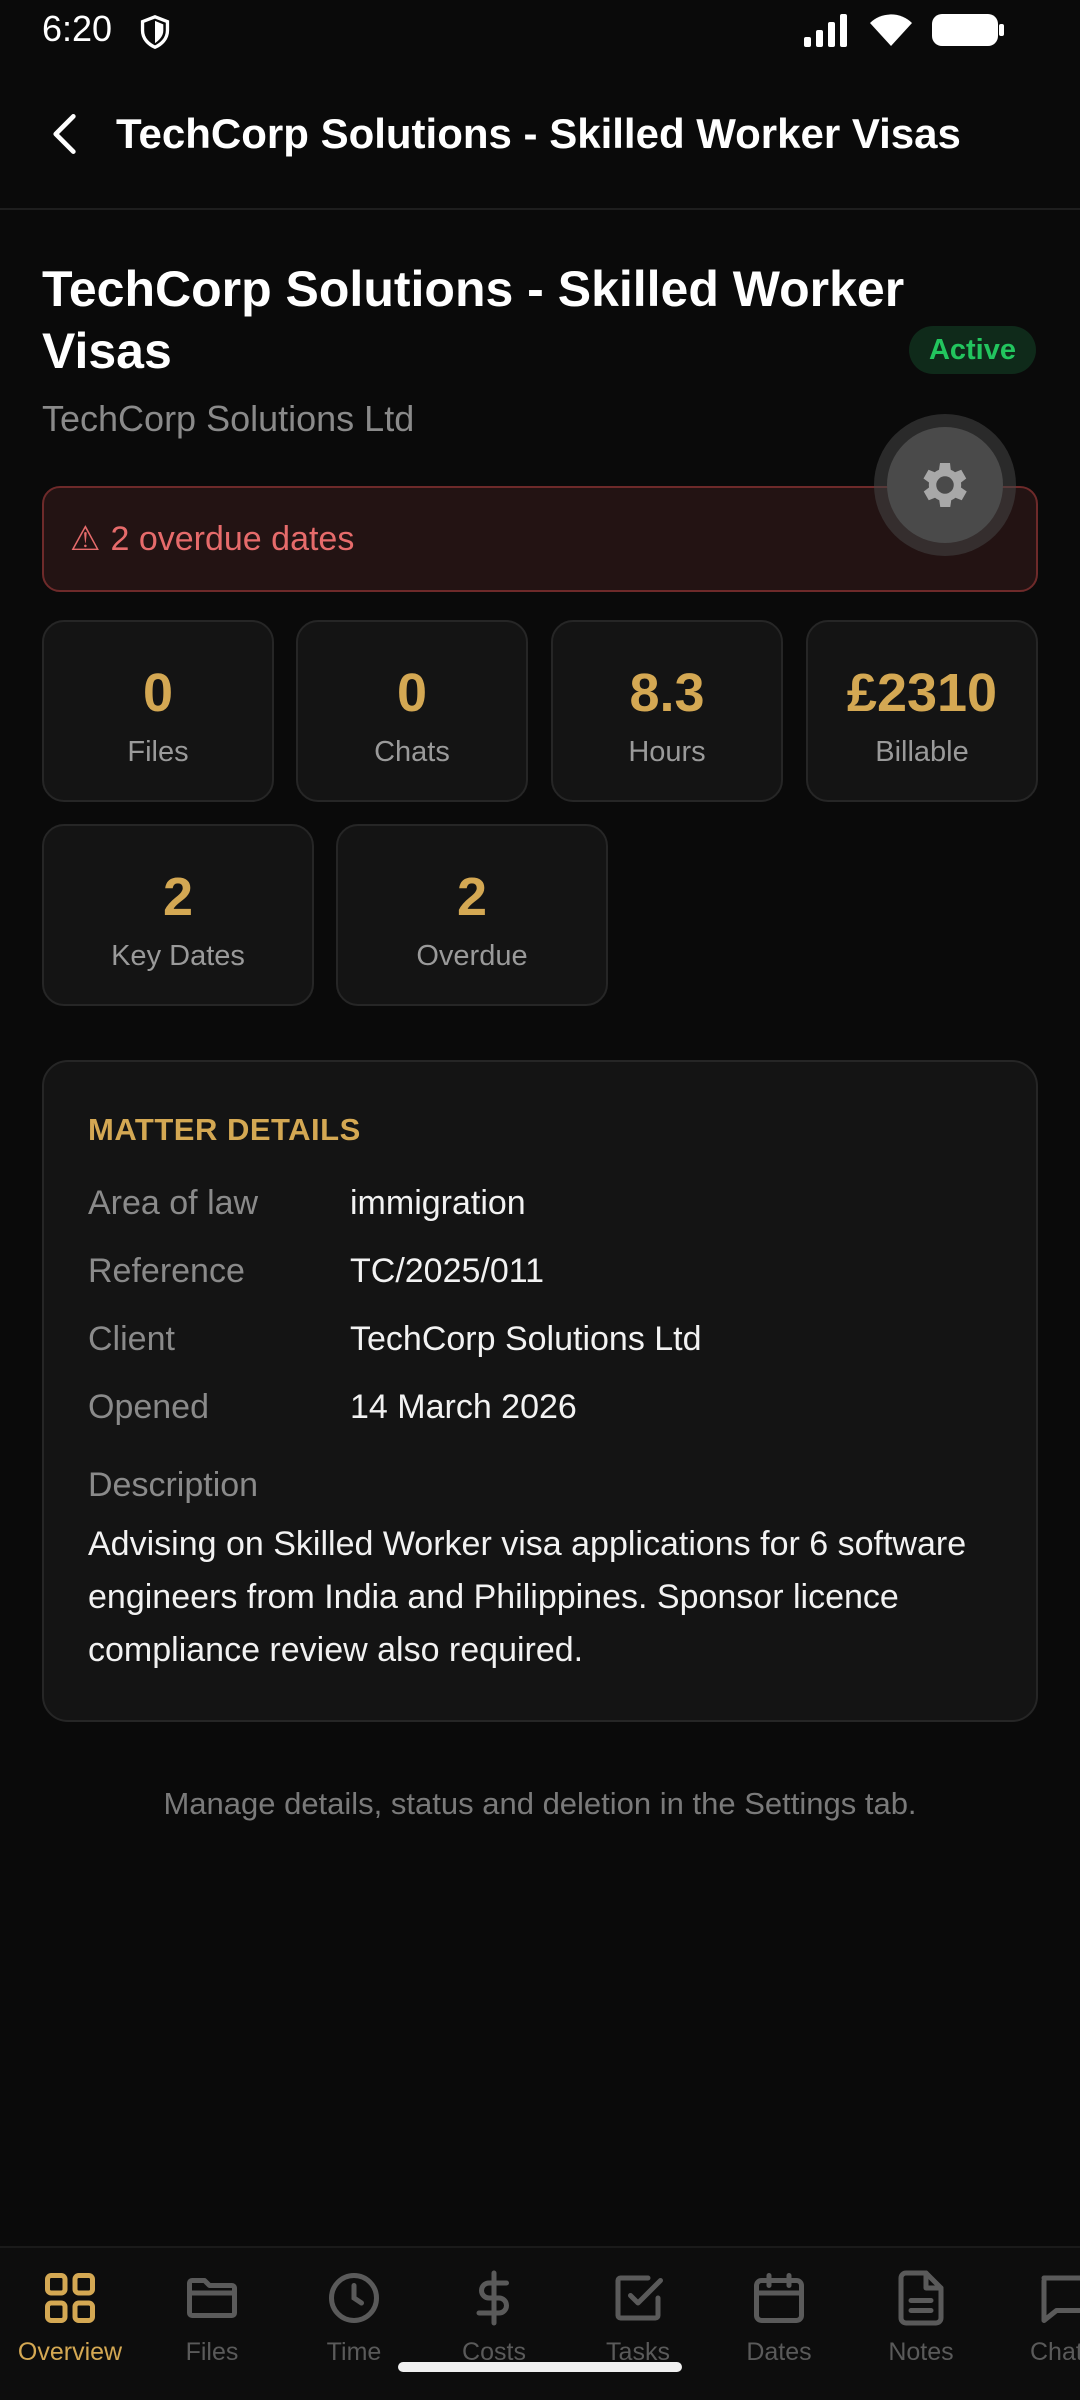 Image resolution: width=1080 pixels, height=2400 pixels. I want to click on document-icon, so click(921, 2298).